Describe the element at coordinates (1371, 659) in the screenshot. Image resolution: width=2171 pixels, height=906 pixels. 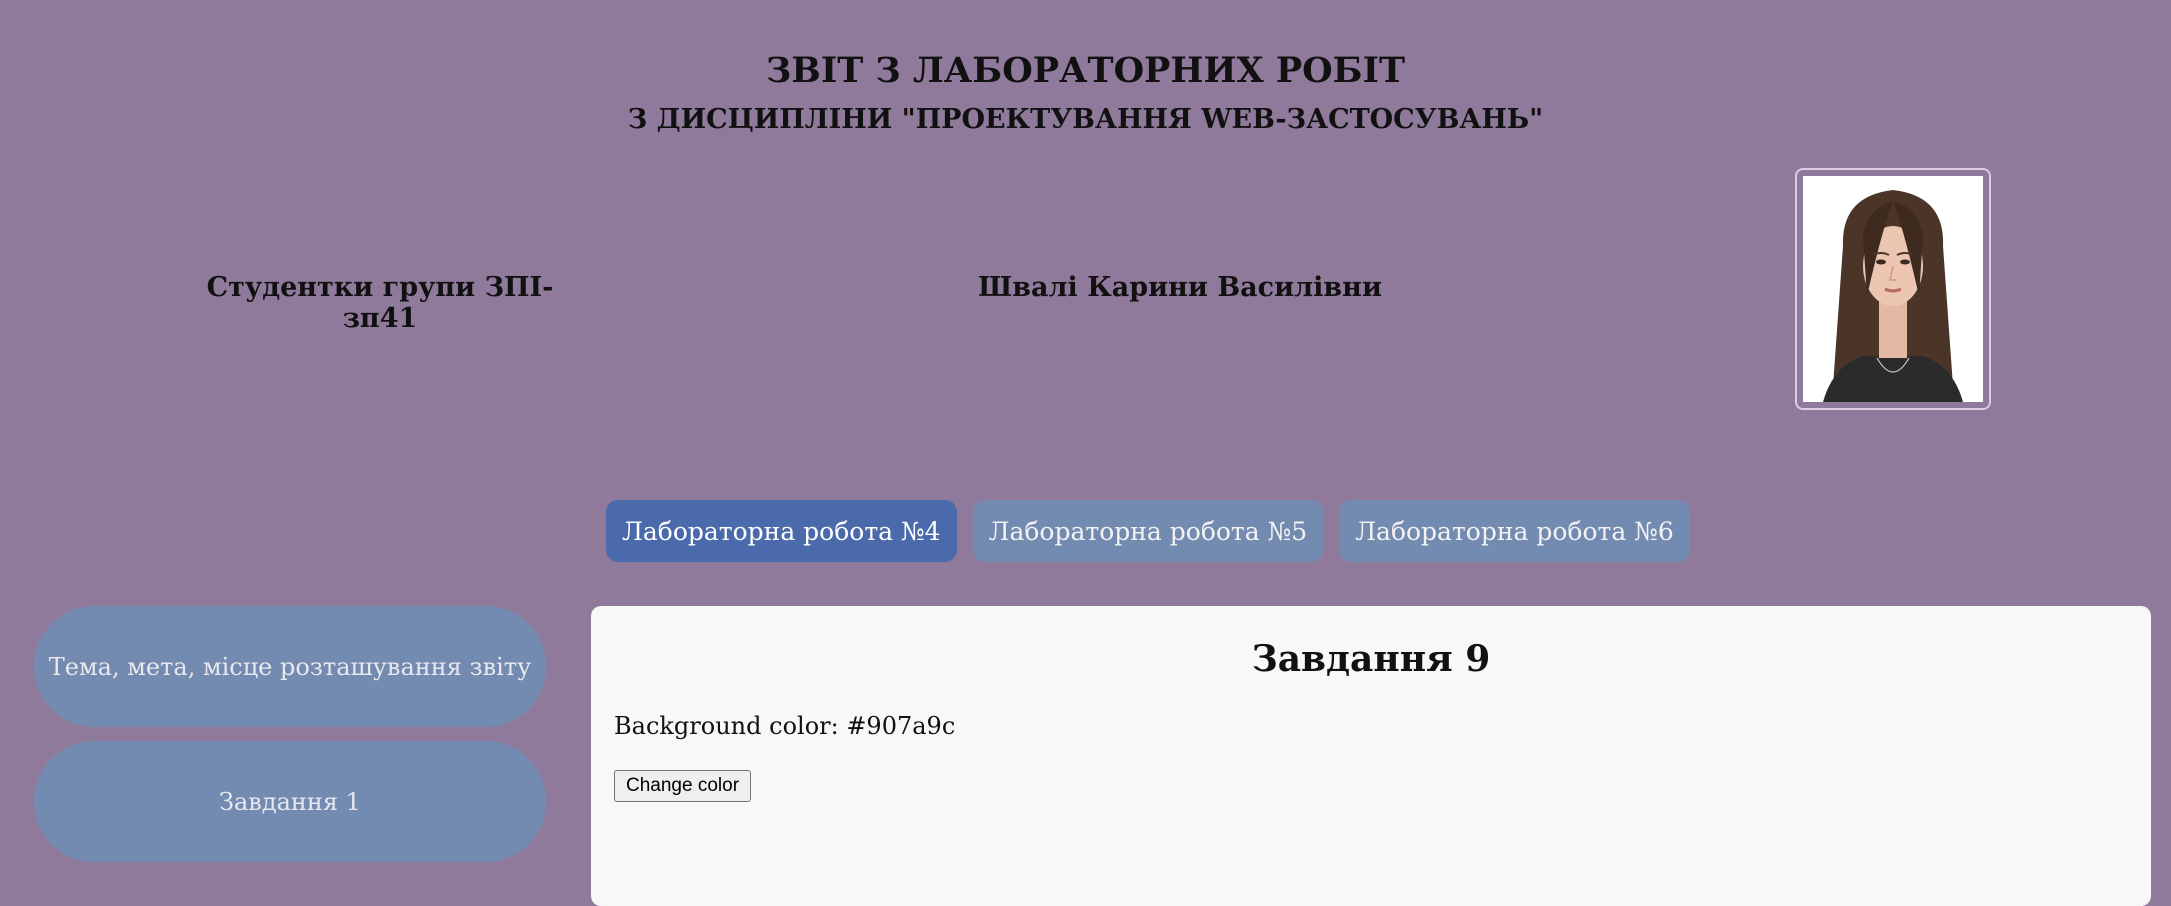
I see `task-title: Завдання 9` at that location.